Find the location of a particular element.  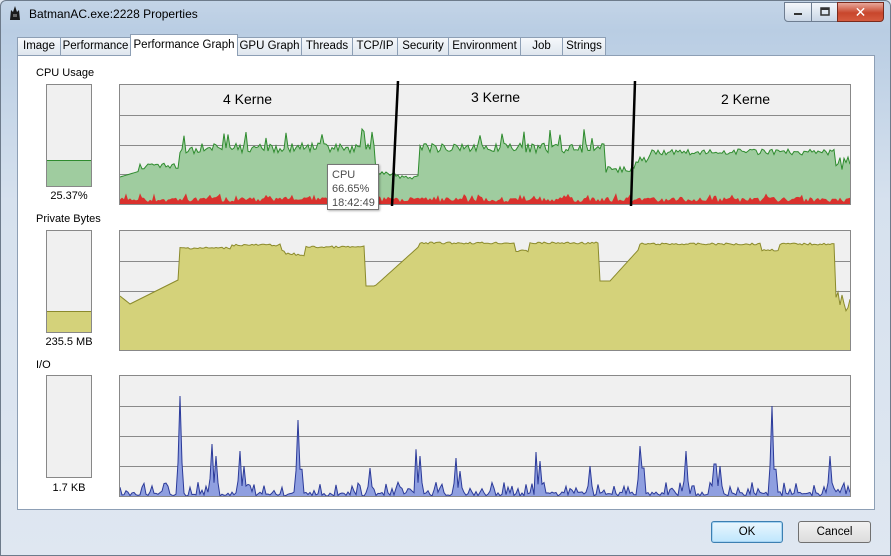

tooltip-time: 18:42:49 is located at coordinates (353, 203).